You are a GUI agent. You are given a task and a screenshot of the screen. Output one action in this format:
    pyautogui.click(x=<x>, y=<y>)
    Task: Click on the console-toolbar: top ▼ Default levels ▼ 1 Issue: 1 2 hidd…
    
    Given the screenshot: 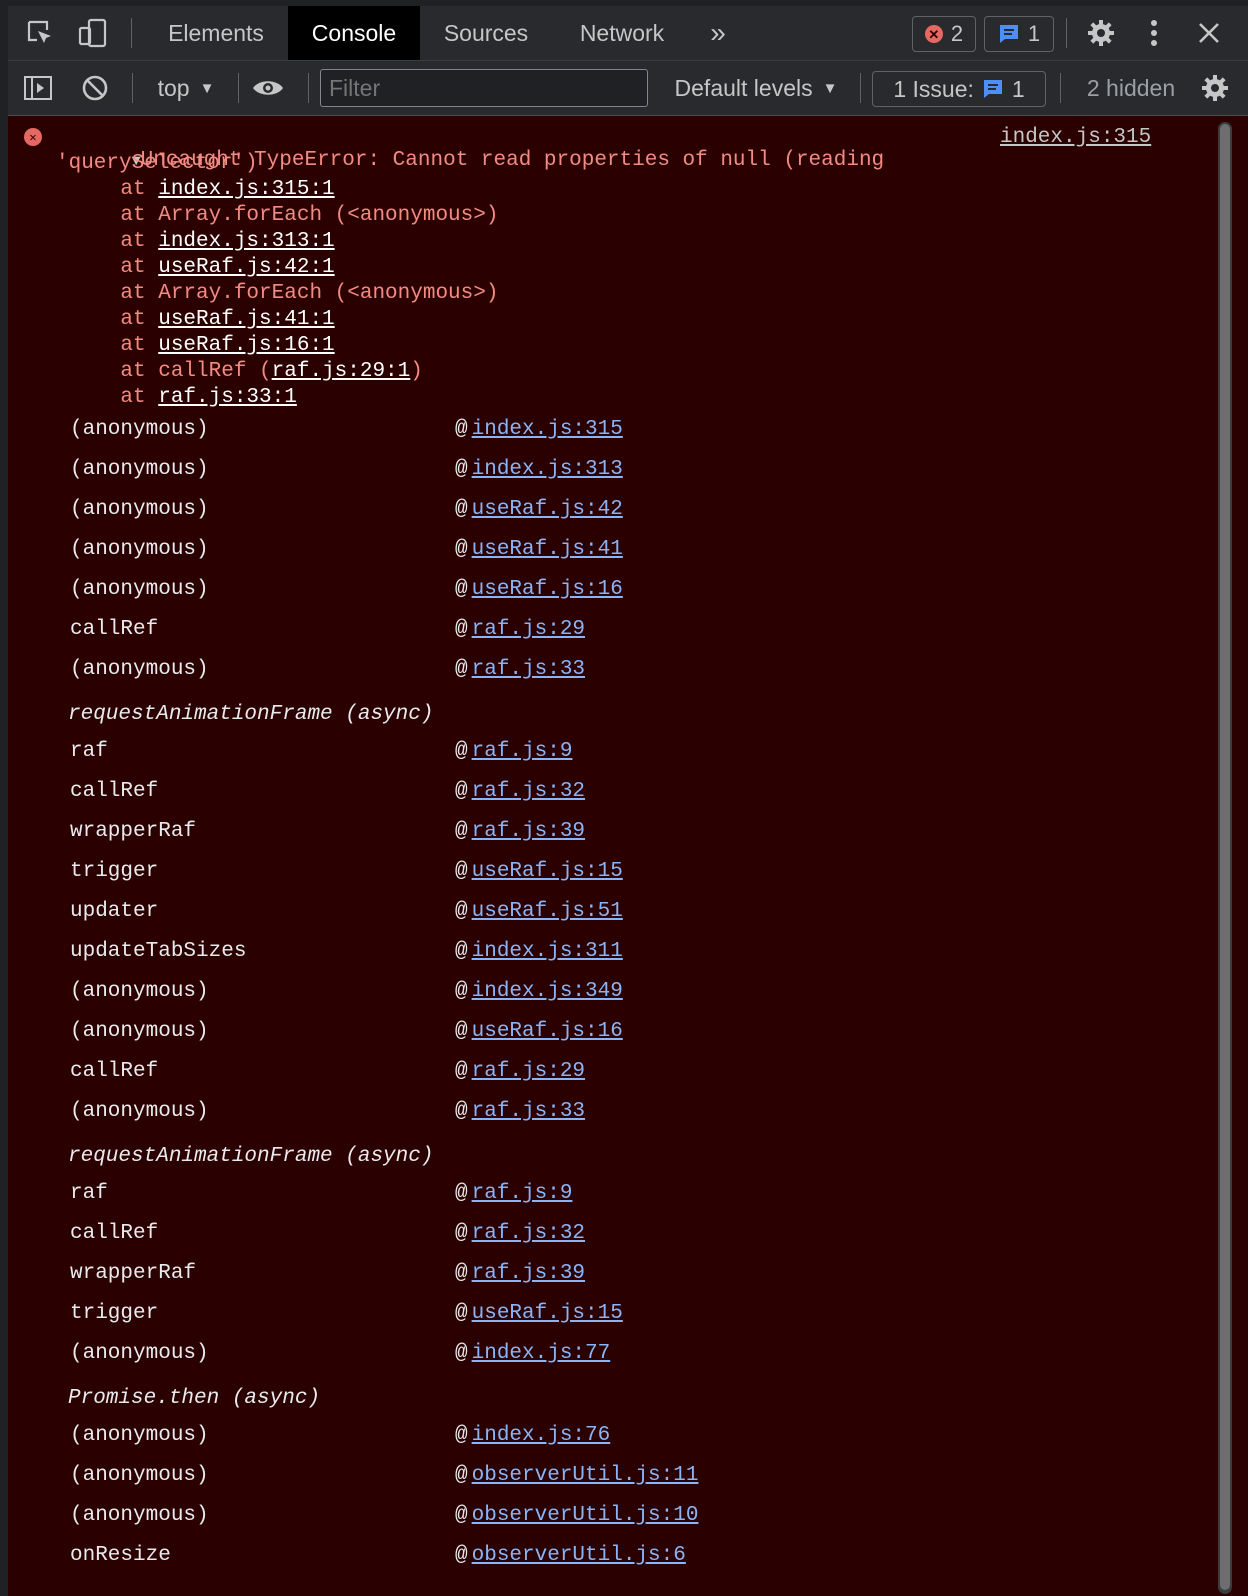 What is the action you would take?
    pyautogui.click(x=628, y=88)
    